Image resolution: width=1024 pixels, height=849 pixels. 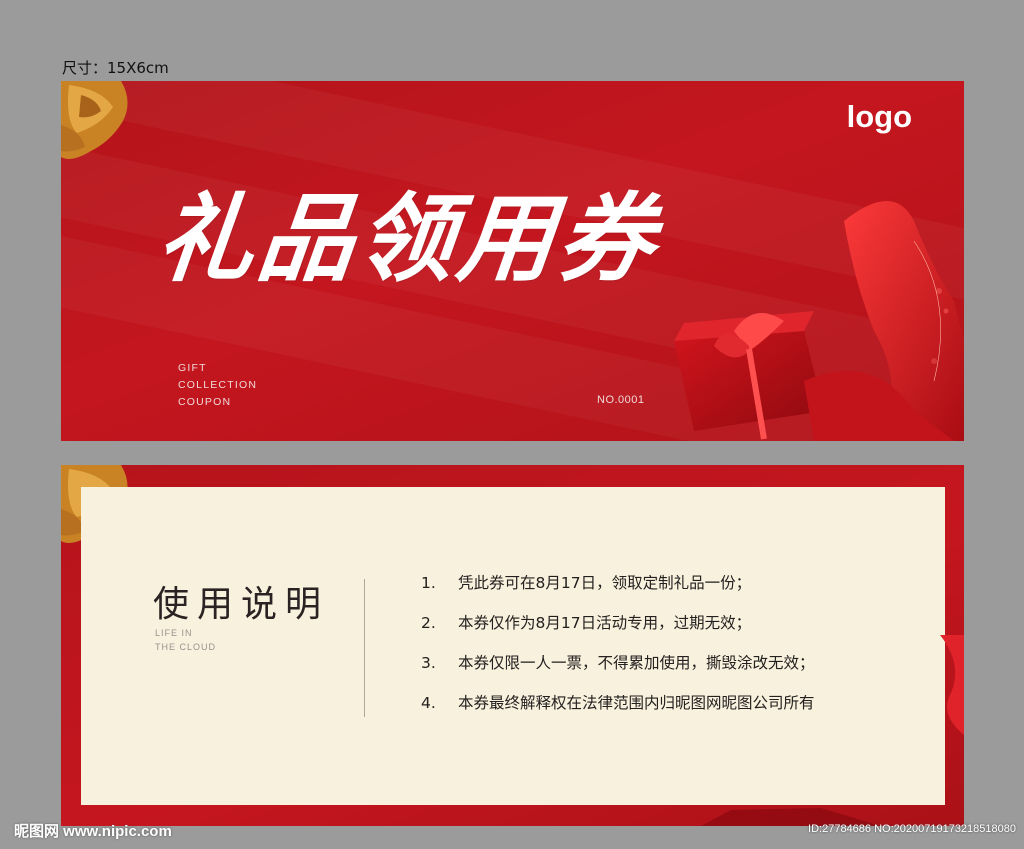 What do you see at coordinates (605, 623) in the screenshot?
I see `rule-text: 本券仅作为8月17日活动专用，过期无效；` at bounding box center [605, 623].